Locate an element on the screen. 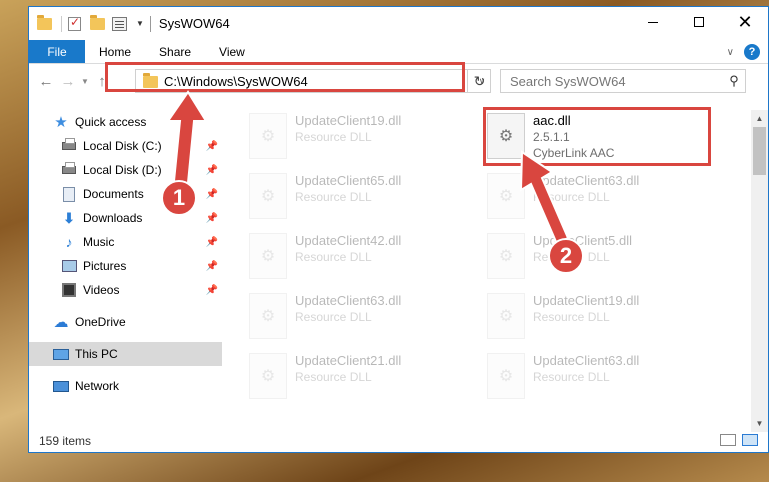 The width and height of the screenshot is (769, 482). close-button: ✕ is located at coordinates (745, 22).